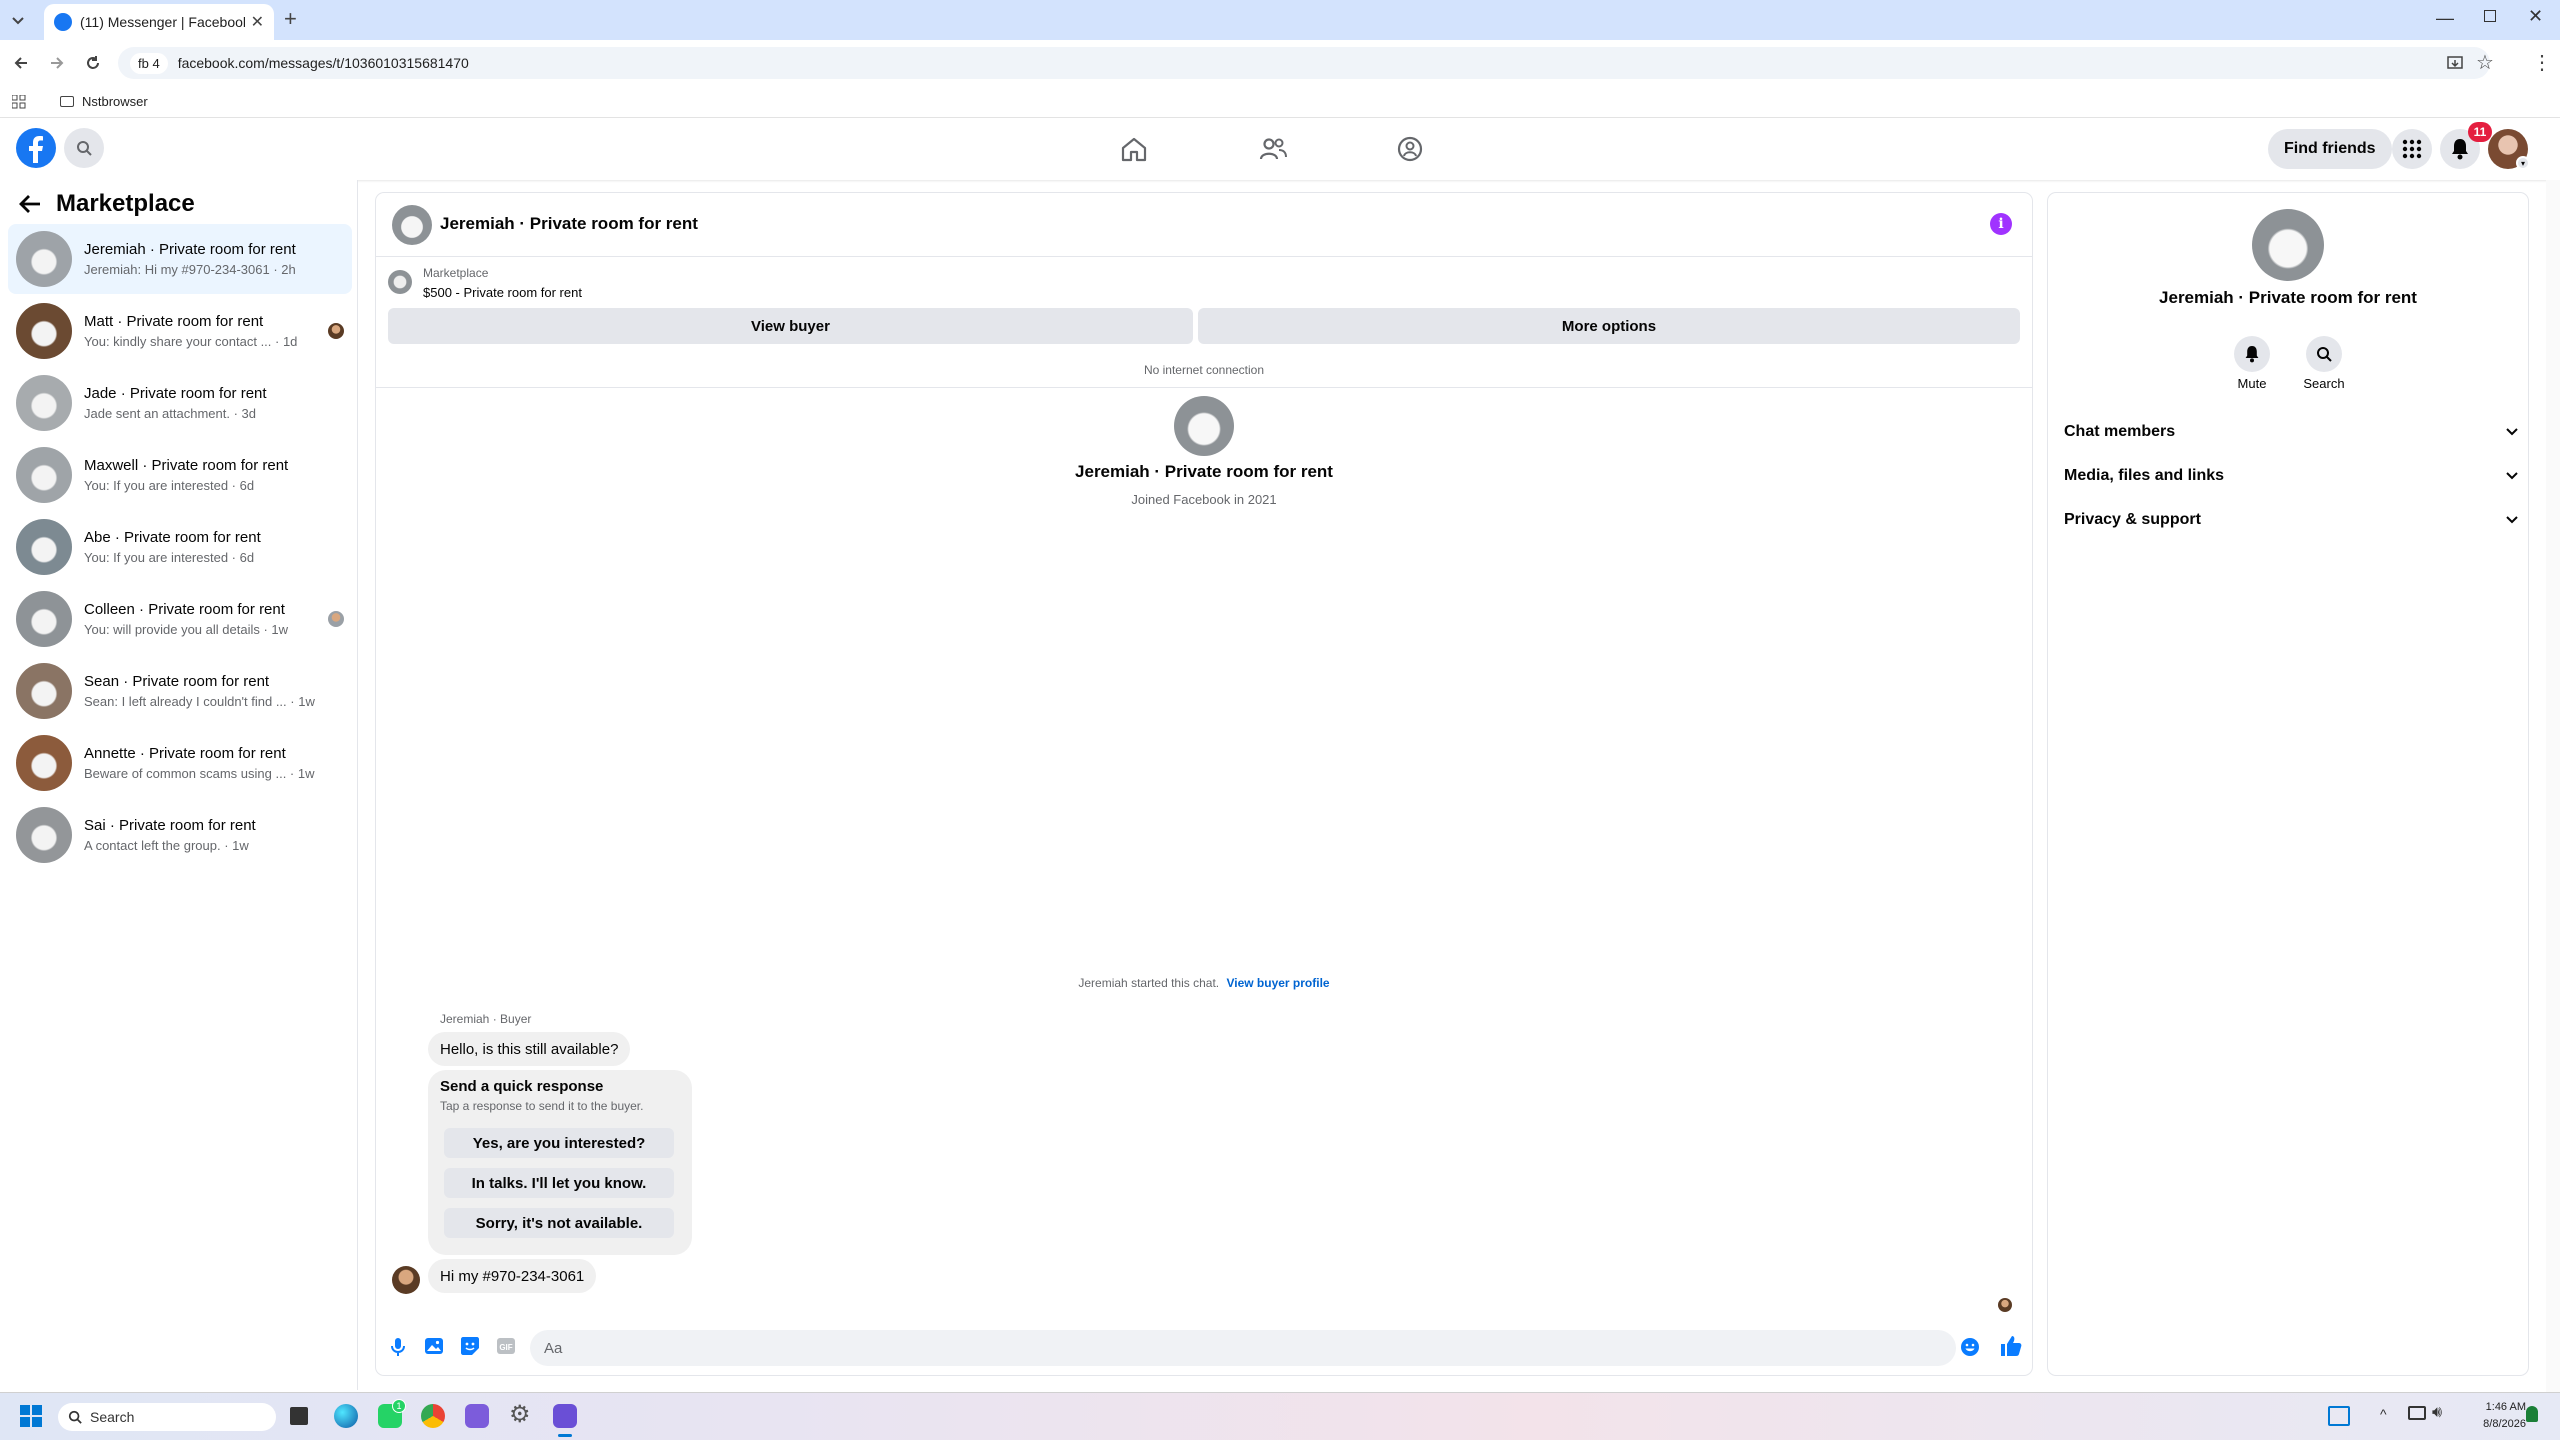  What do you see at coordinates (512, 1276) in the screenshot?
I see `message-bubble-phone: Hi my #970-234-3061` at bounding box center [512, 1276].